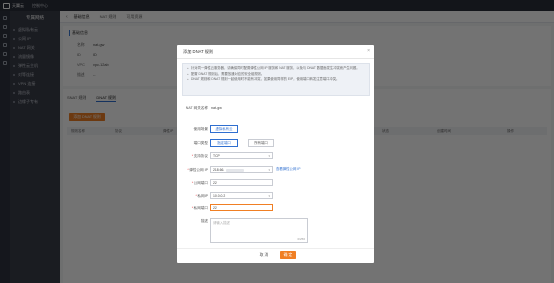 This screenshot has height=283, width=554. I want to click on port-type-all: 所有端口, so click(261, 143).